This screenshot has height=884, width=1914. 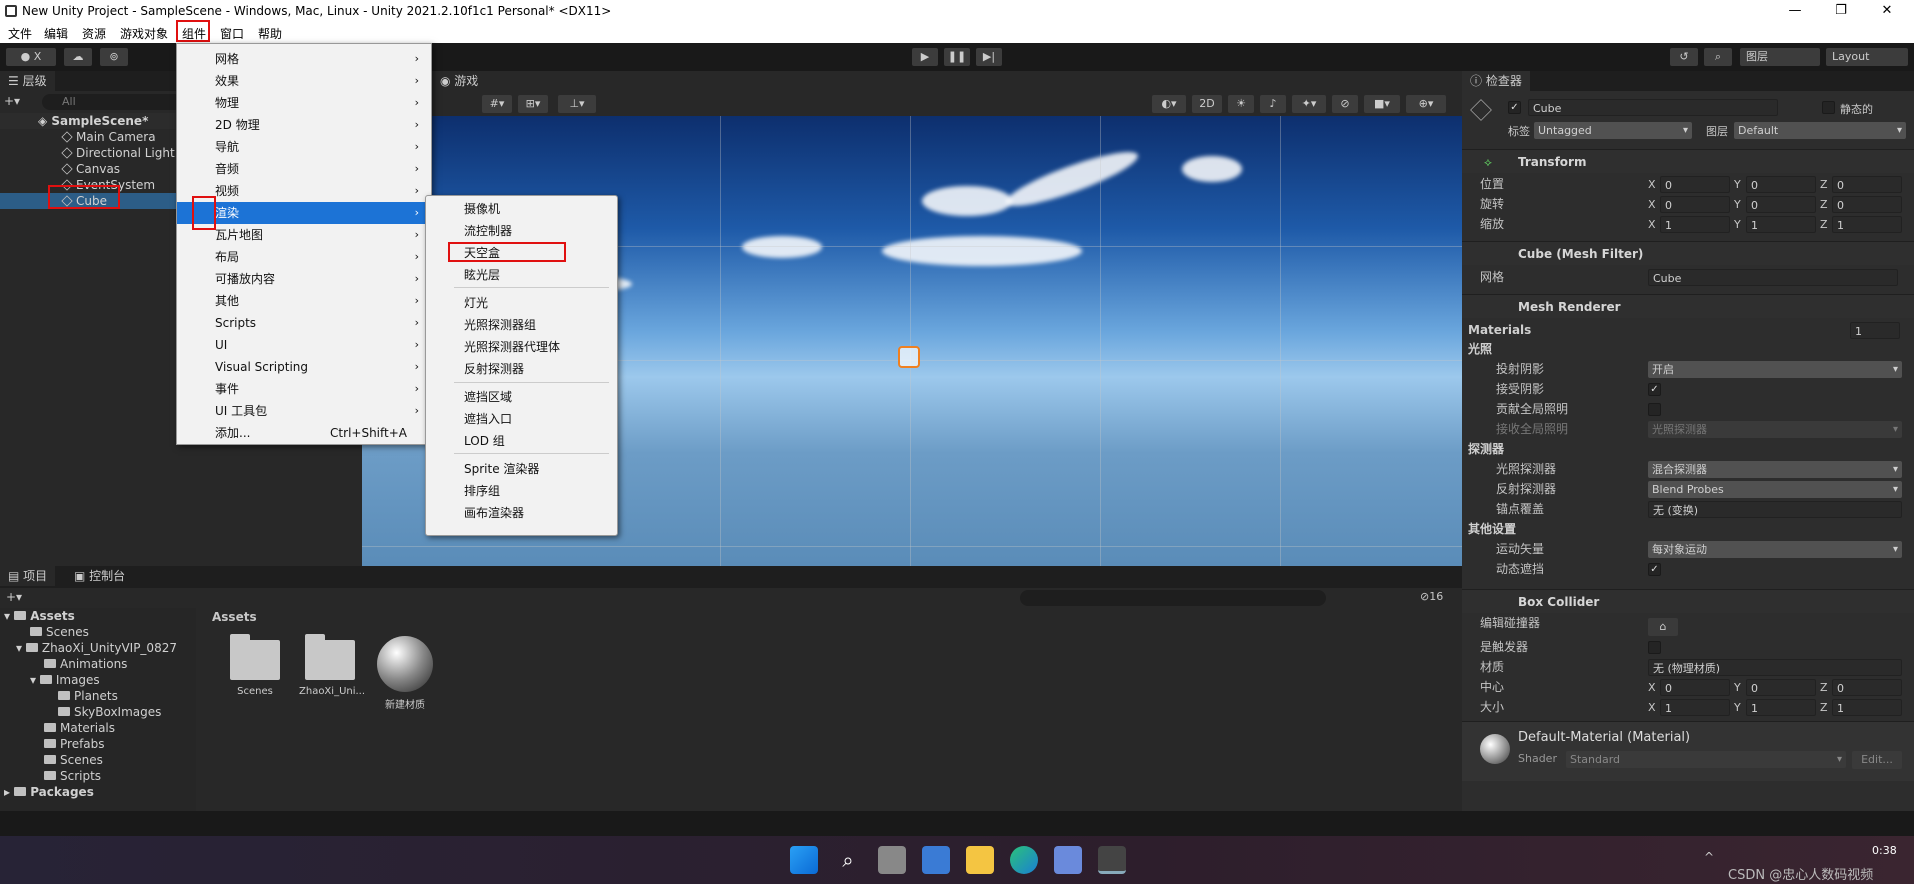 I want to click on layer-dropdown: Default, so click(x=1820, y=130).